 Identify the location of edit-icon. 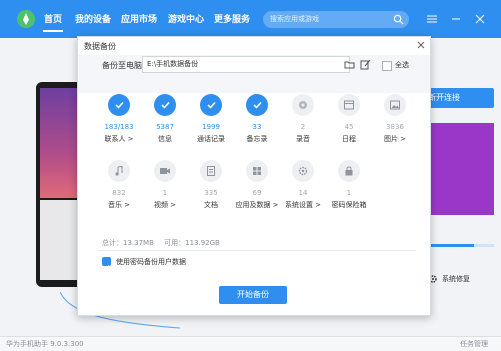
(365, 64).